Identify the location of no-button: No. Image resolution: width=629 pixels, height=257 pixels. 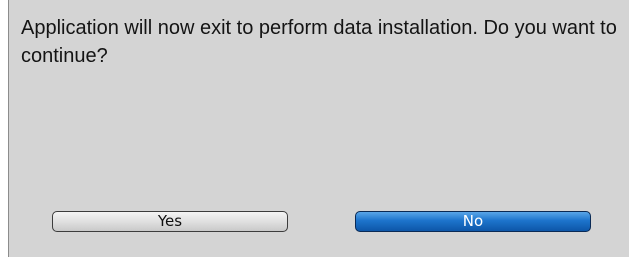
(473, 221).